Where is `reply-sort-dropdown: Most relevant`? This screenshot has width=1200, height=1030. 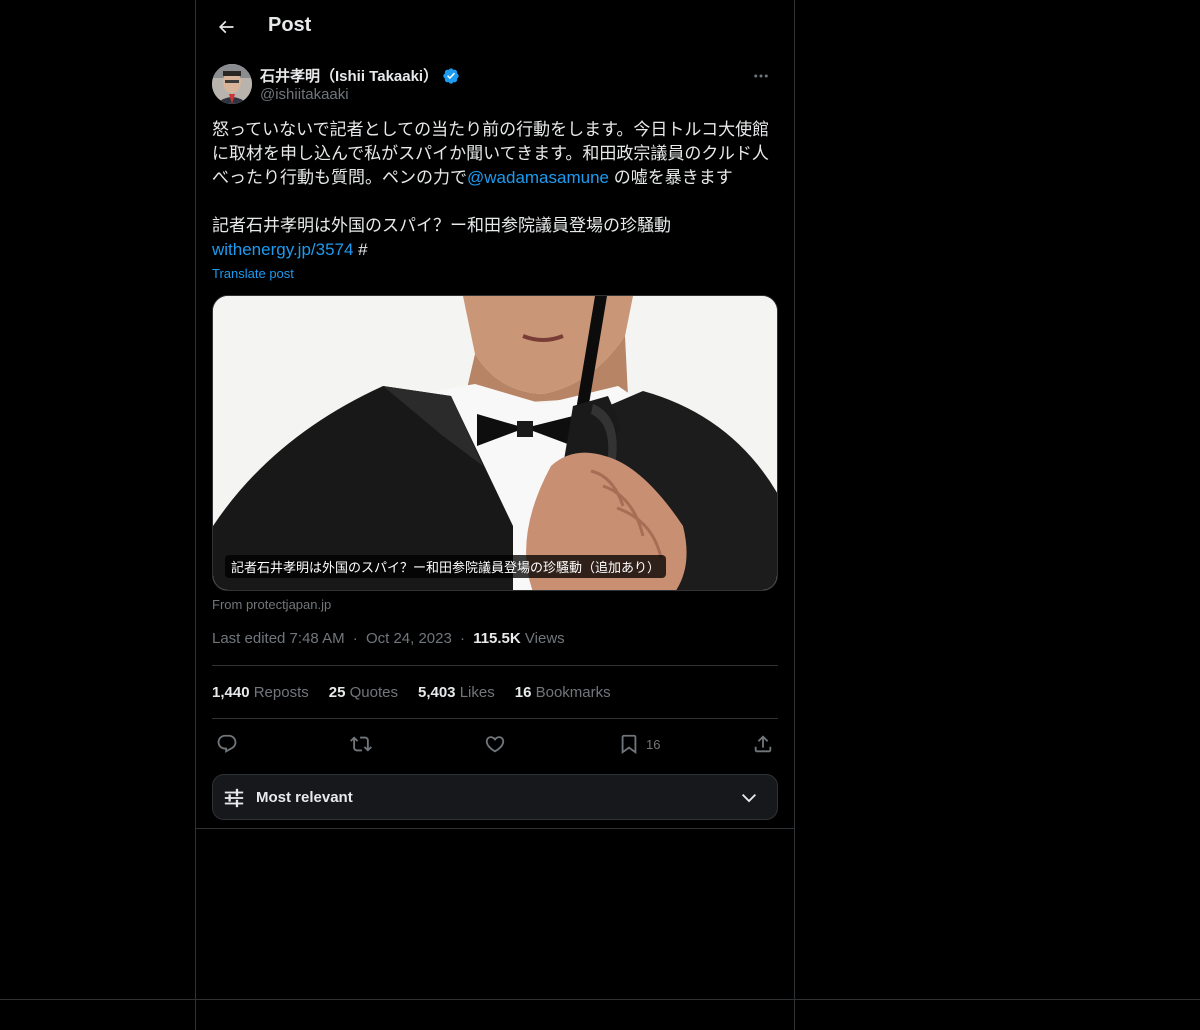 reply-sort-dropdown: Most relevant is located at coordinates (495, 797).